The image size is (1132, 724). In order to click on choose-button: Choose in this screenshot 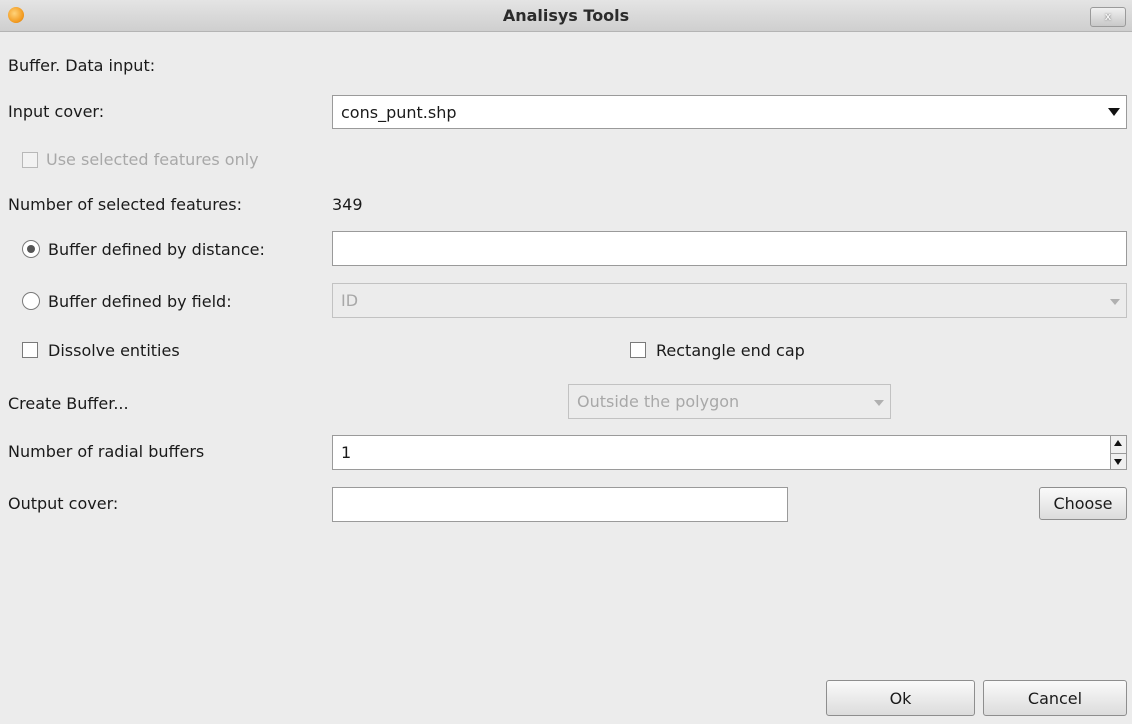, I will do `click(1083, 503)`.